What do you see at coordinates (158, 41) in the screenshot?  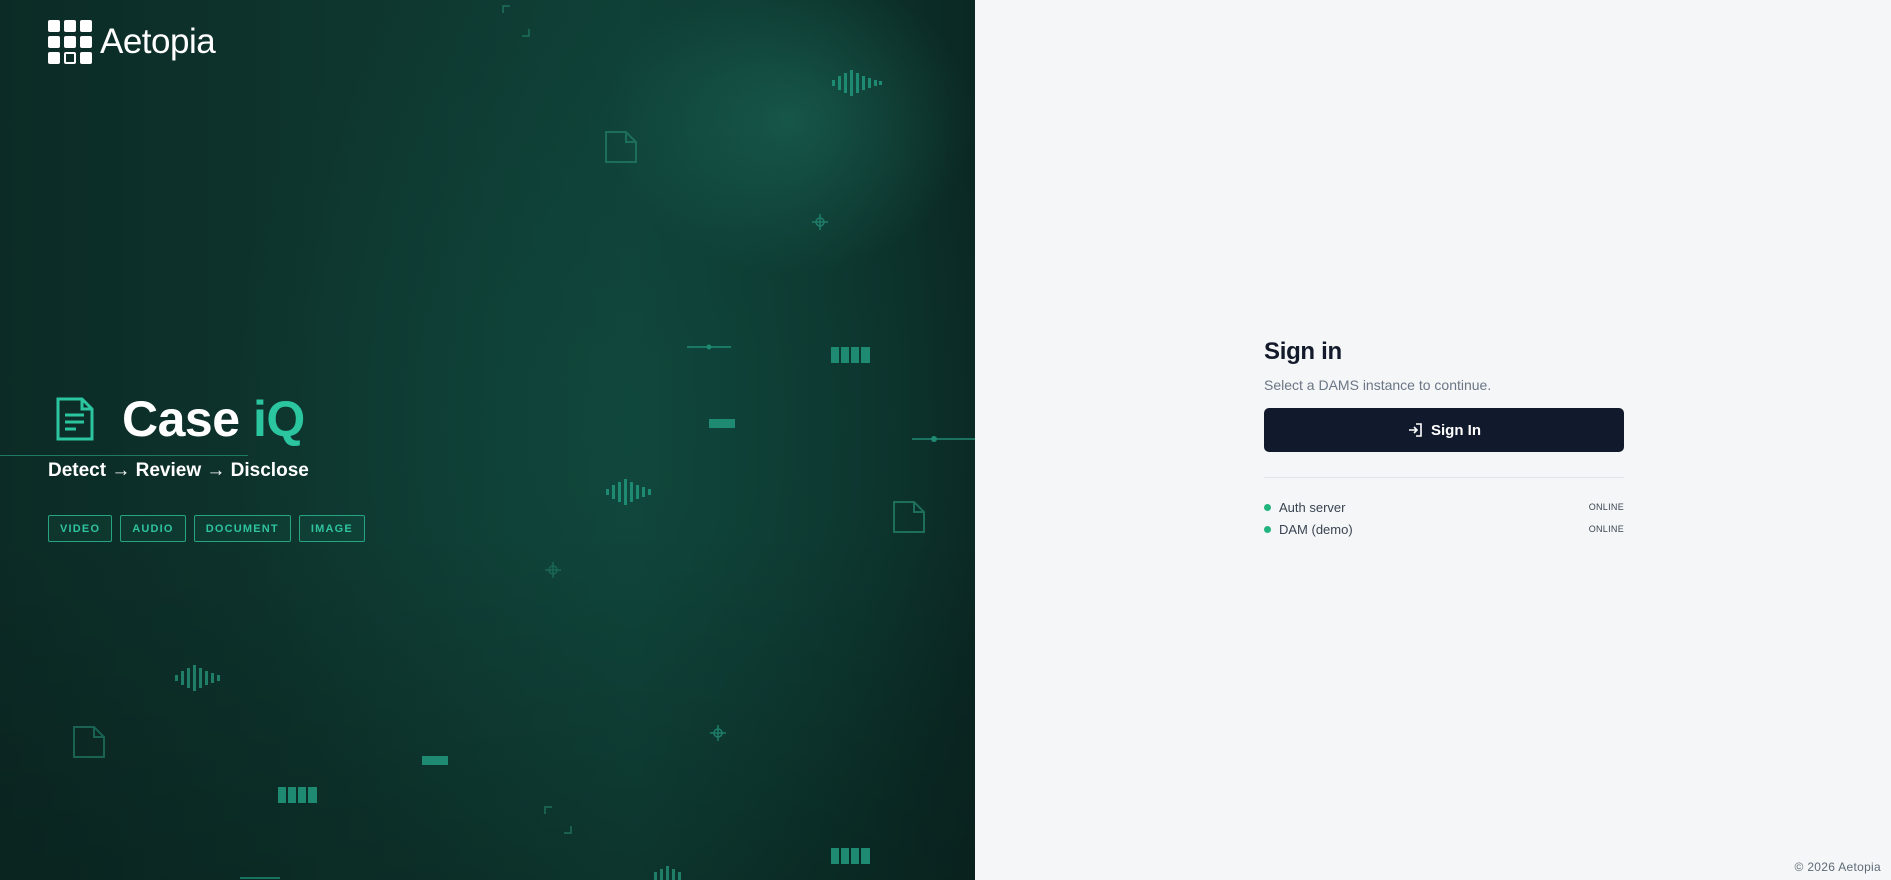 I see `brand-name: Aetopia` at bounding box center [158, 41].